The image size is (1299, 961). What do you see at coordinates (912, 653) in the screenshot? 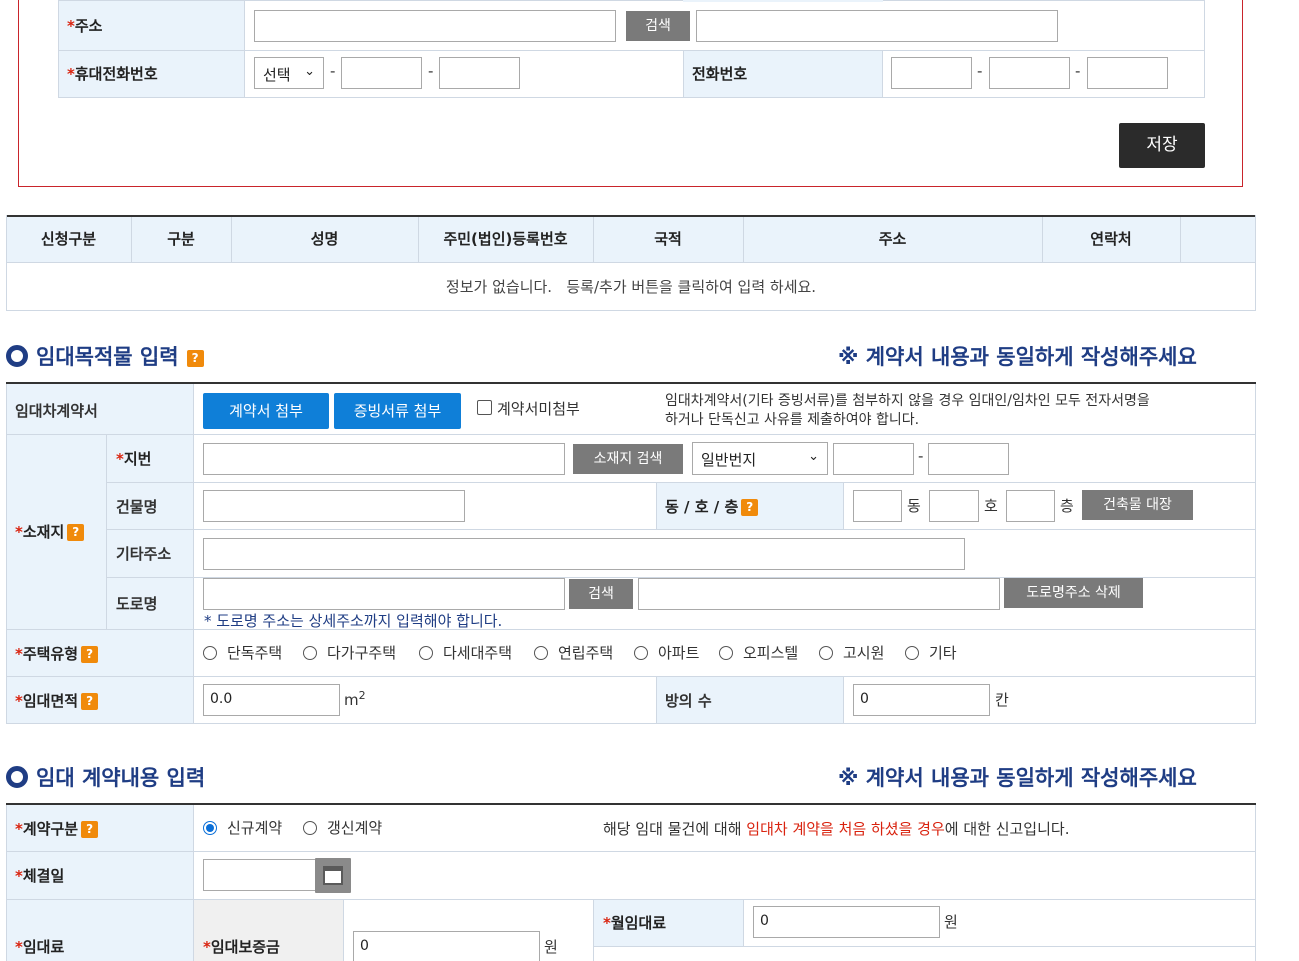
I see `radio-other` at bounding box center [912, 653].